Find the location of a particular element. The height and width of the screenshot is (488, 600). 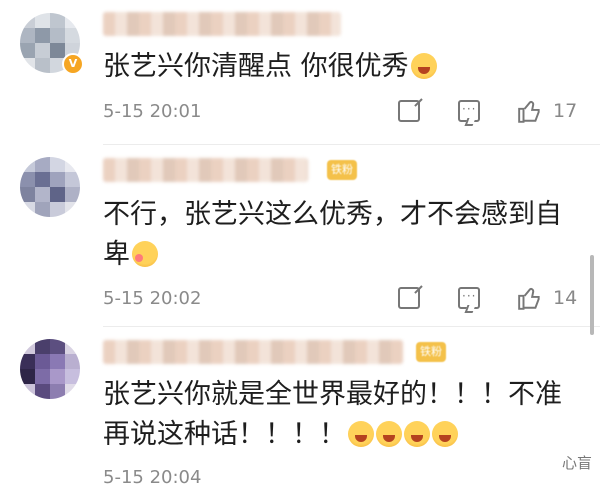

comment-actions: 17 is located at coordinates (480, 113).